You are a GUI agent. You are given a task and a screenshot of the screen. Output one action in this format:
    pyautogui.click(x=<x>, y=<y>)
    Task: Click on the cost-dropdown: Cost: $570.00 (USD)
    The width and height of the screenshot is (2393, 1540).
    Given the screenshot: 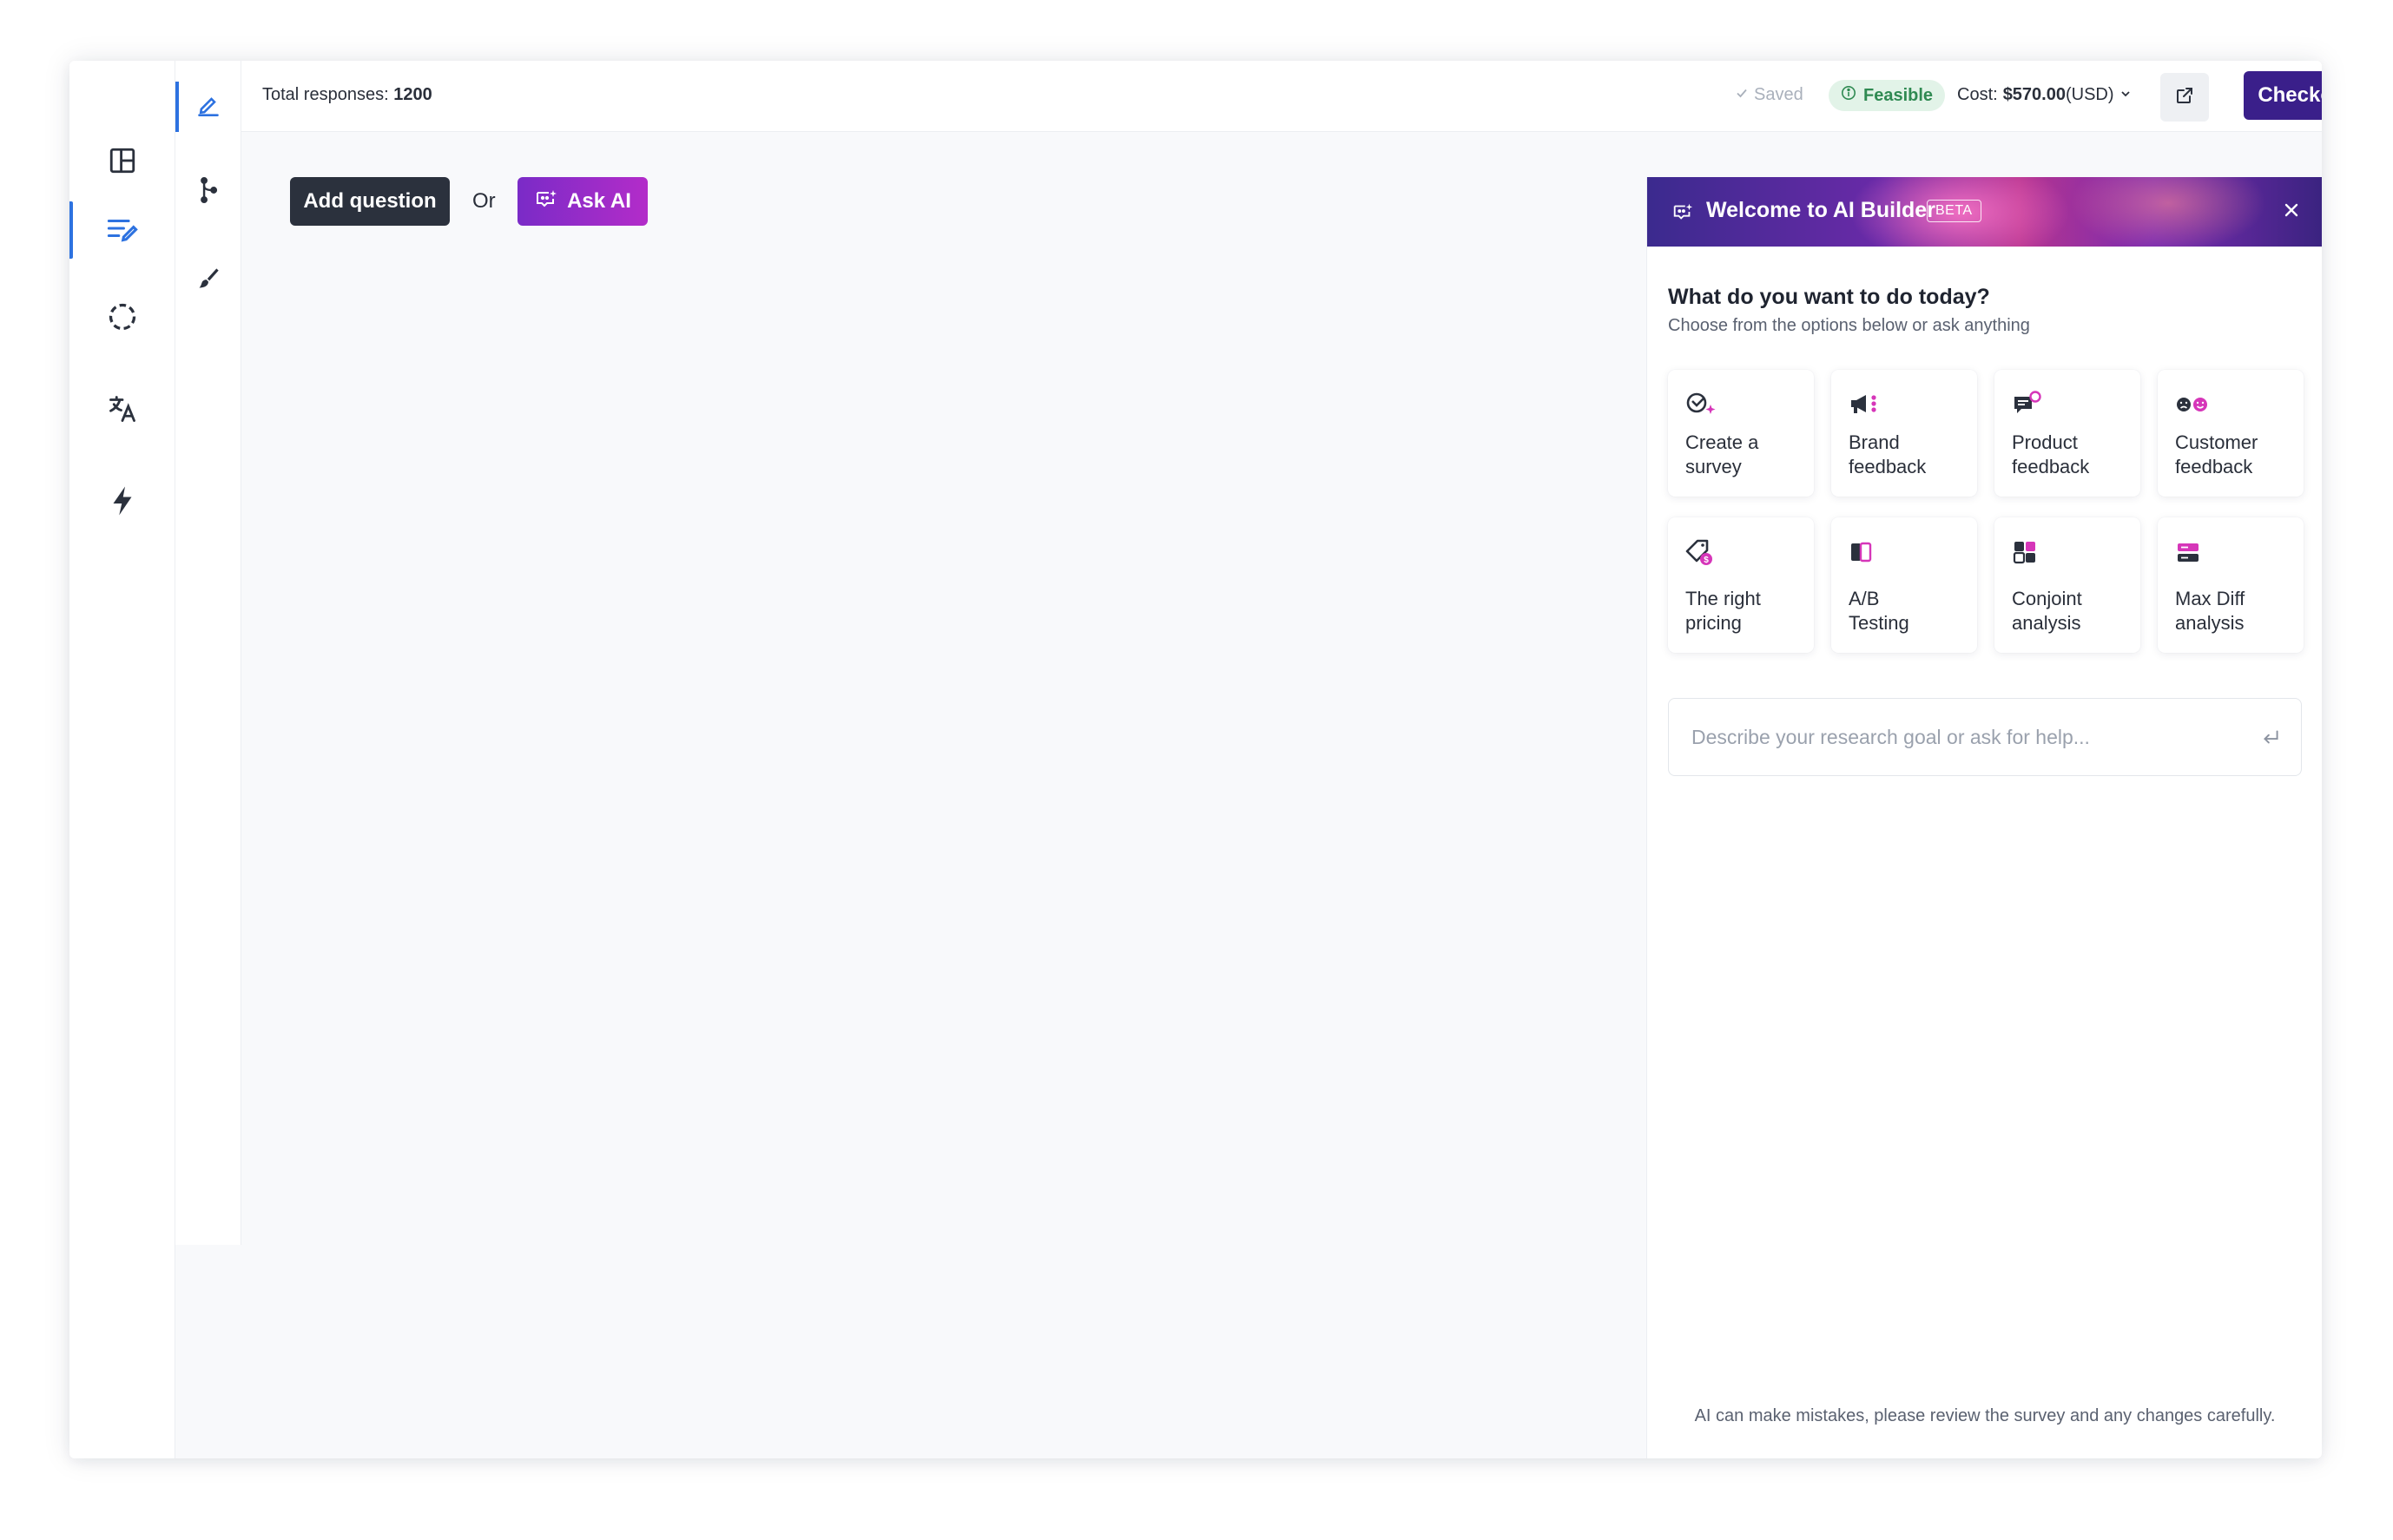 What is the action you would take?
    pyautogui.click(x=2044, y=95)
    